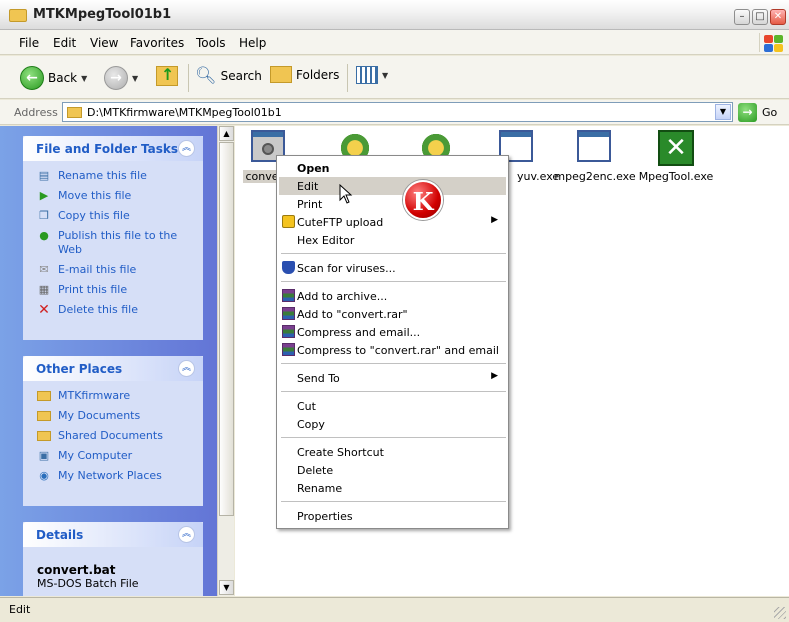  Describe the element at coordinates (778, 17) in the screenshot. I see `close-button: ✕` at that location.